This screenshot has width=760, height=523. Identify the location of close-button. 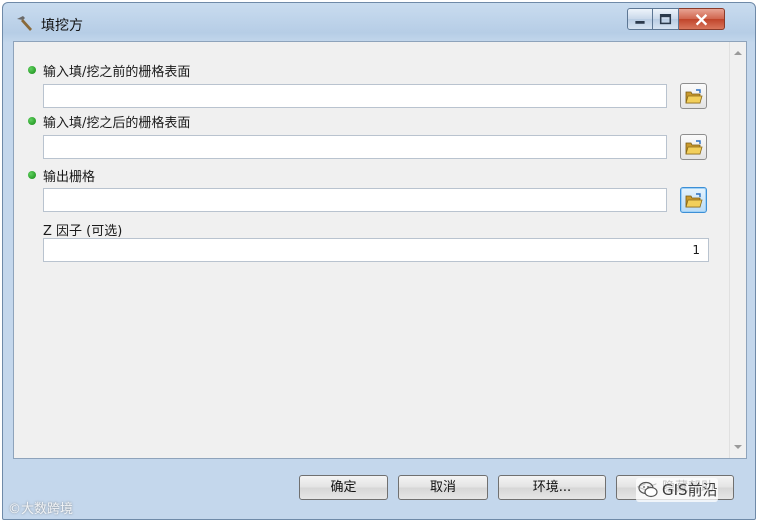
(702, 19).